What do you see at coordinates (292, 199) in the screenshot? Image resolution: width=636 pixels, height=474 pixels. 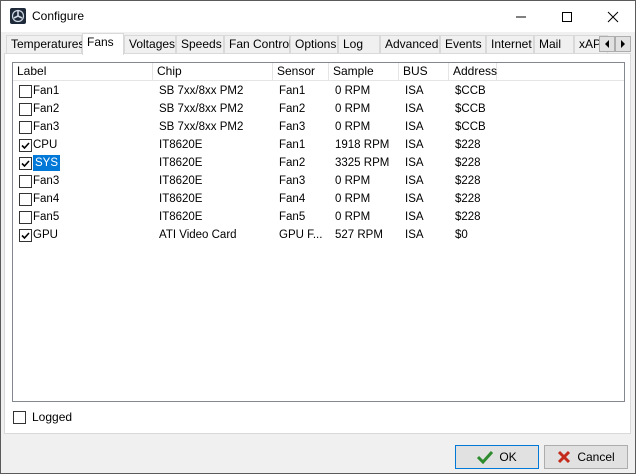 I see `cell-sensor: Fan4` at bounding box center [292, 199].